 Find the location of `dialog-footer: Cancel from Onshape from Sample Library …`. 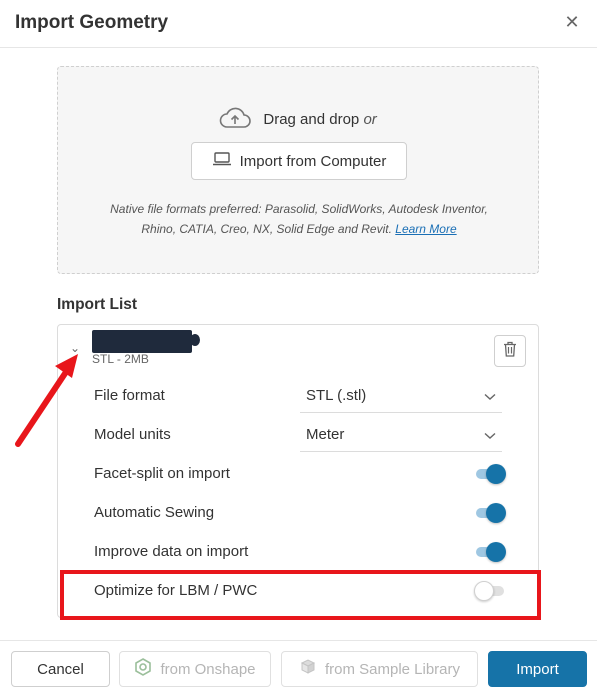

dialog-footer: Cancel from Onshape from Sample Library … is located at coordinates (298, 667).